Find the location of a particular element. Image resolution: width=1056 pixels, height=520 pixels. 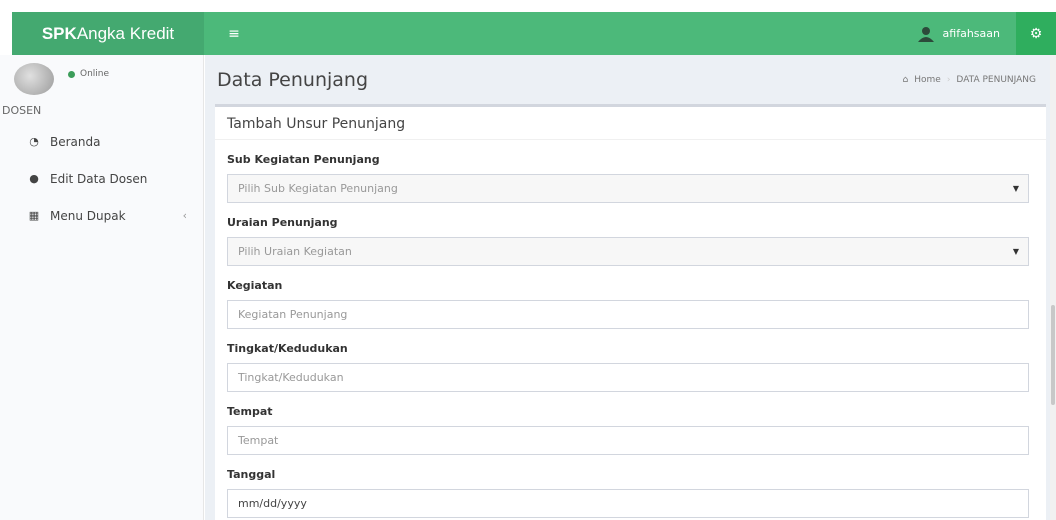

breadcrumb-current: DATA PENUNJANG is located at coordinates (996, 80).